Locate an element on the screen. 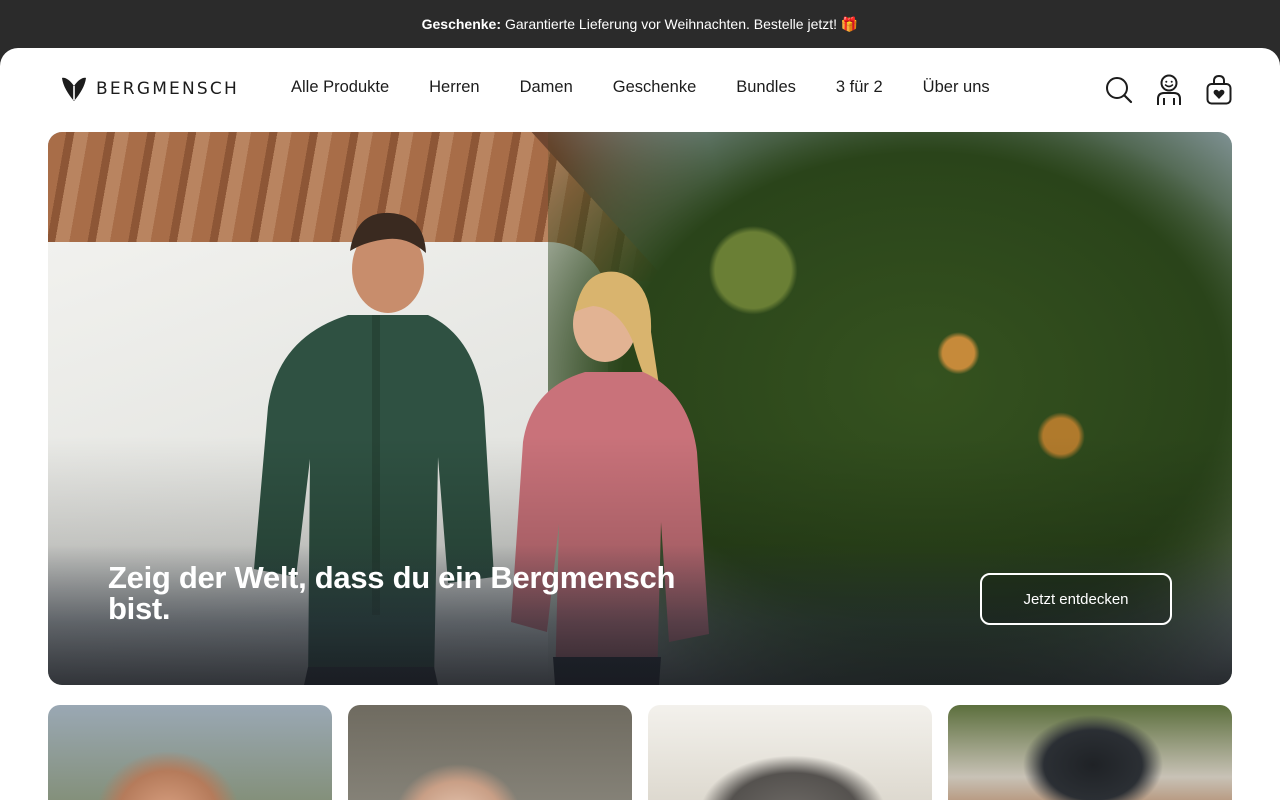 This screenshot has height=800, width=1280. logo: BERGMENSCH is located at coordinates (149, 89).